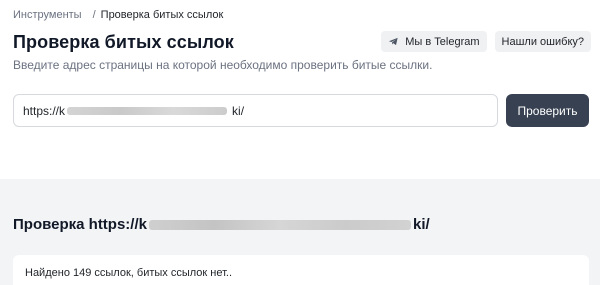 This screenshot has width=600, height=285. I want to click on breadcrumb: Инструменты / Проверка битых ссылок, so click(118, 15).